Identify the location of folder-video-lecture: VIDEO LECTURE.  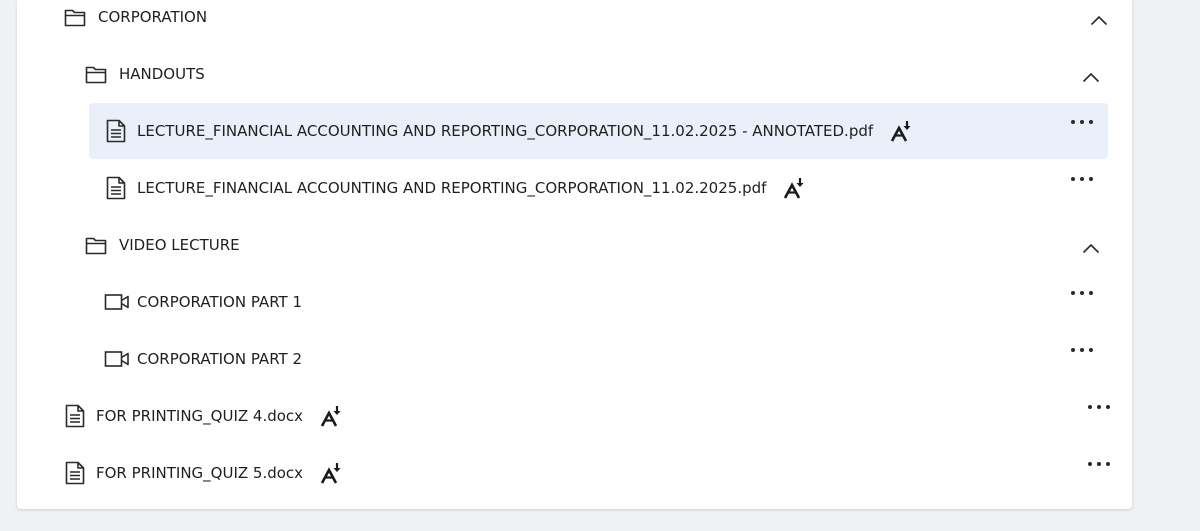
(162, 245).